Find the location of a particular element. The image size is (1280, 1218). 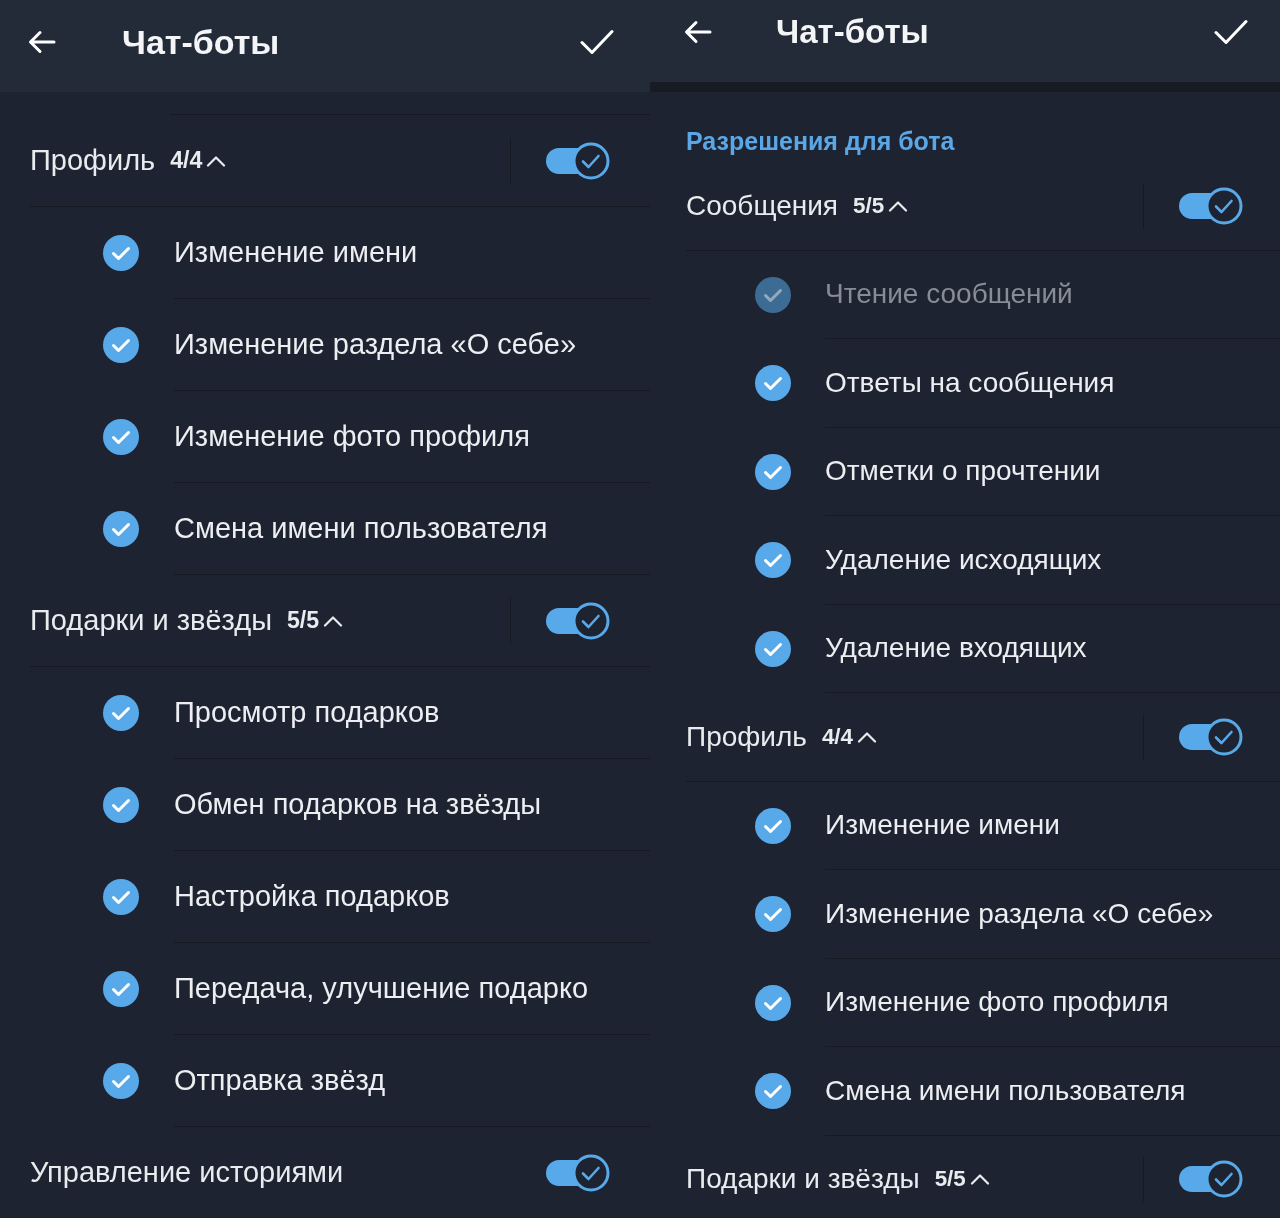

section-heading: Разрешения для бота is located at coordinates (820, 141).